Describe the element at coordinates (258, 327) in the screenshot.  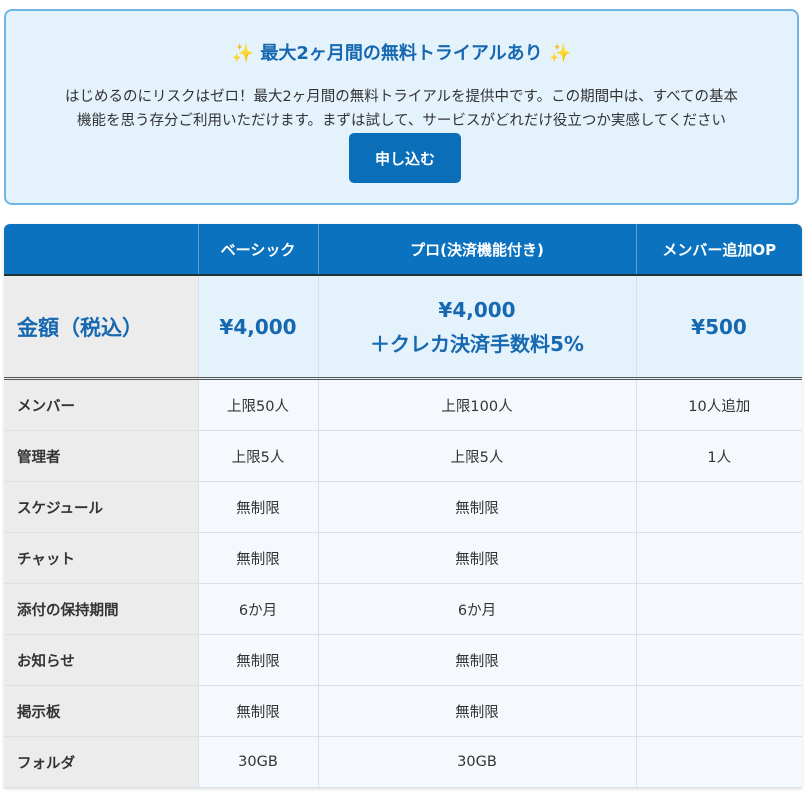
I see `price-basic: ¥4,000` at that location.